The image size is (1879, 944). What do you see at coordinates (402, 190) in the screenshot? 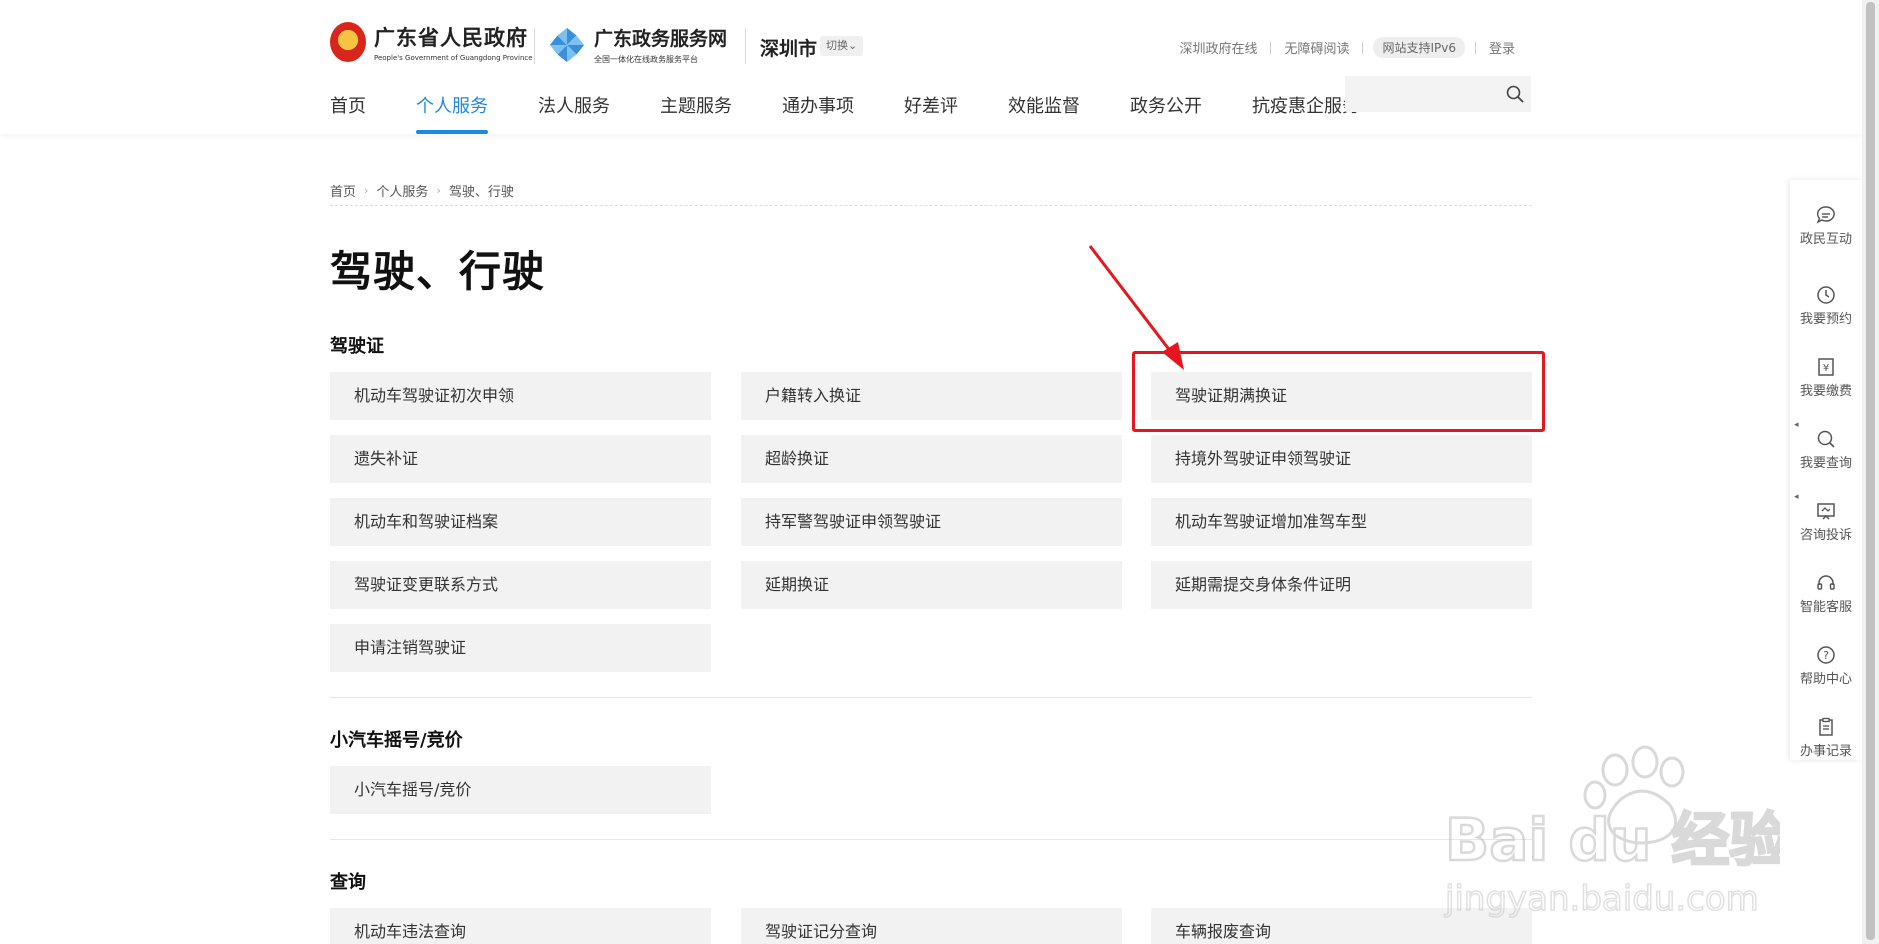
I see `breadcrumb-personal-services: 个人服务` at bounding box center [402, 190].